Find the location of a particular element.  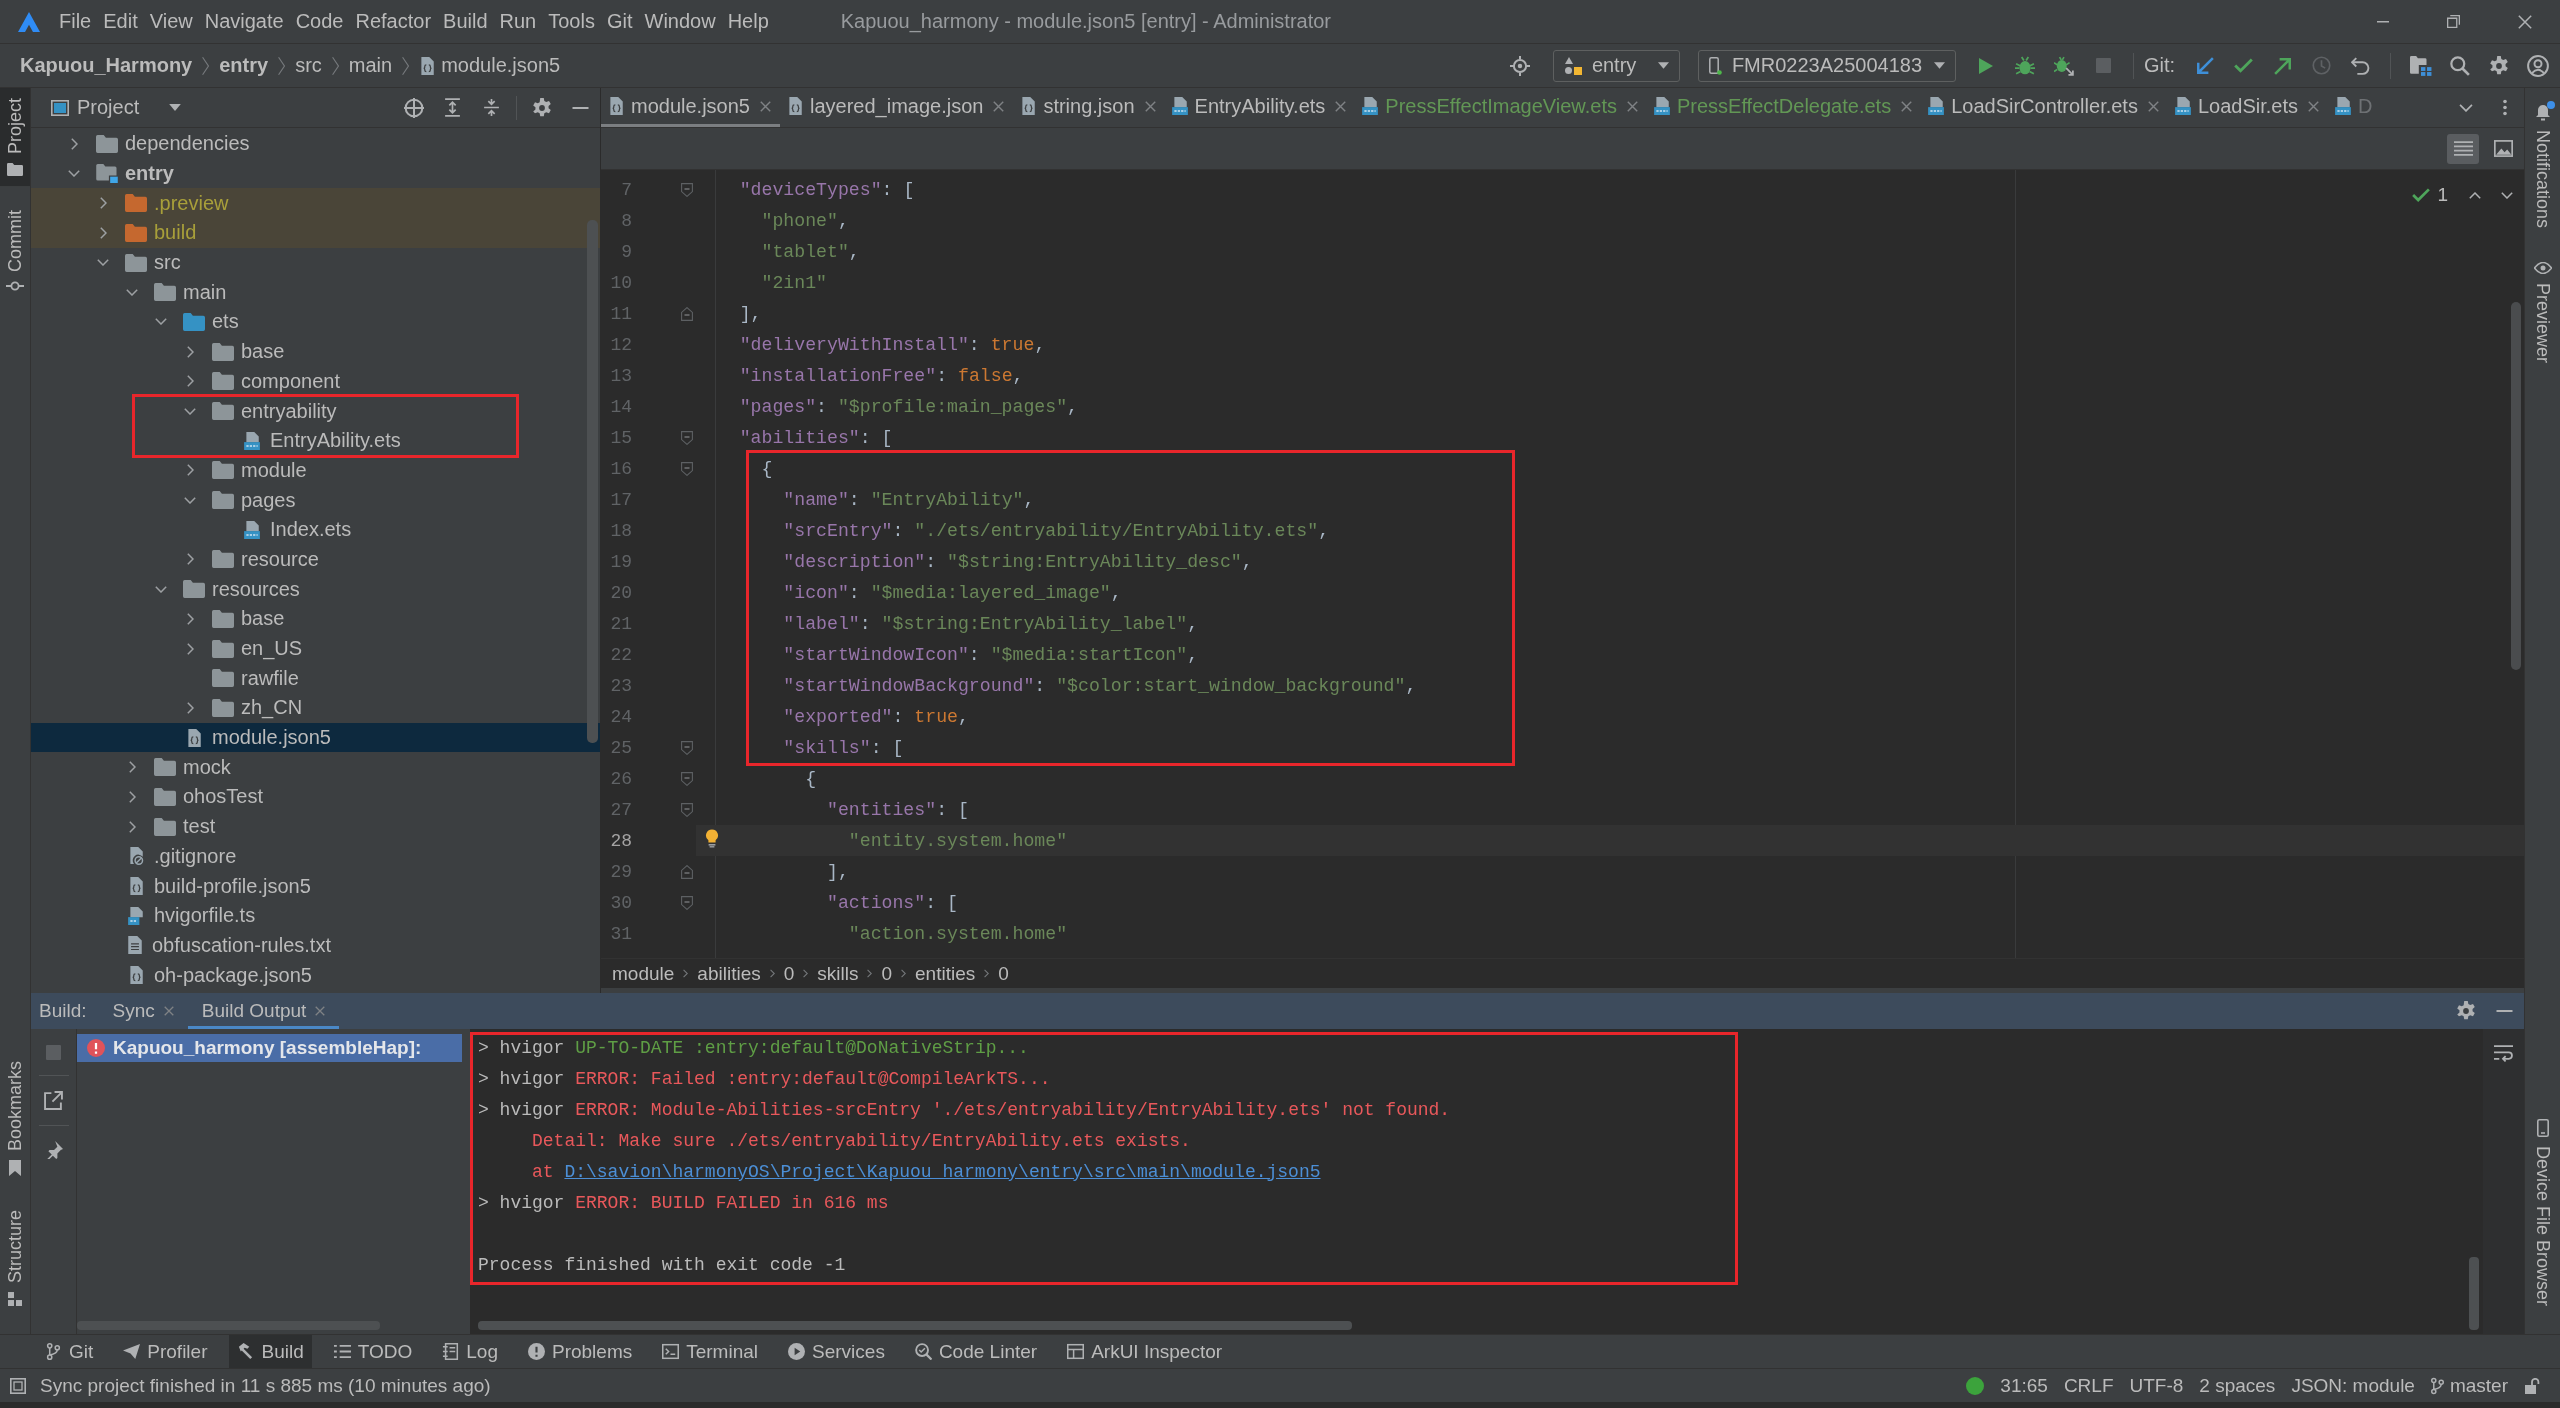

tree-item: Index.ets is located at coordinates (315, 529).